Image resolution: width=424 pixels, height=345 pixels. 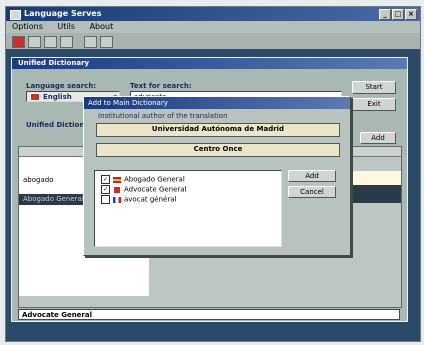 What do you see at coordinates (375, 178) in the screenshot?
I see `side-cell` at bounding box center [375, 178].